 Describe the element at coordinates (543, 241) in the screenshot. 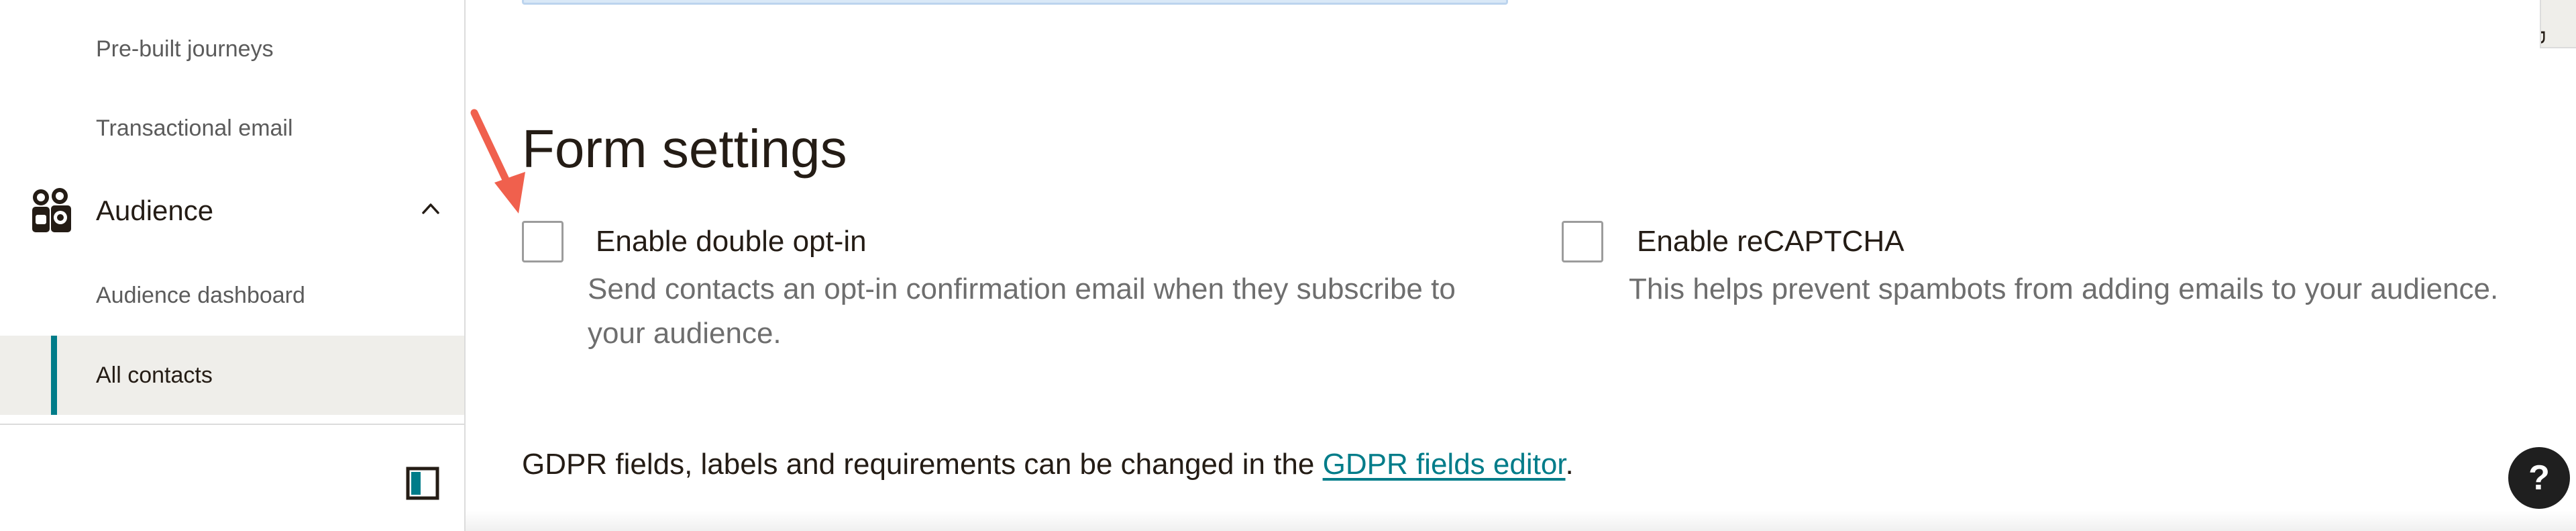

I see `double-opt-in-checkbox` at that location.